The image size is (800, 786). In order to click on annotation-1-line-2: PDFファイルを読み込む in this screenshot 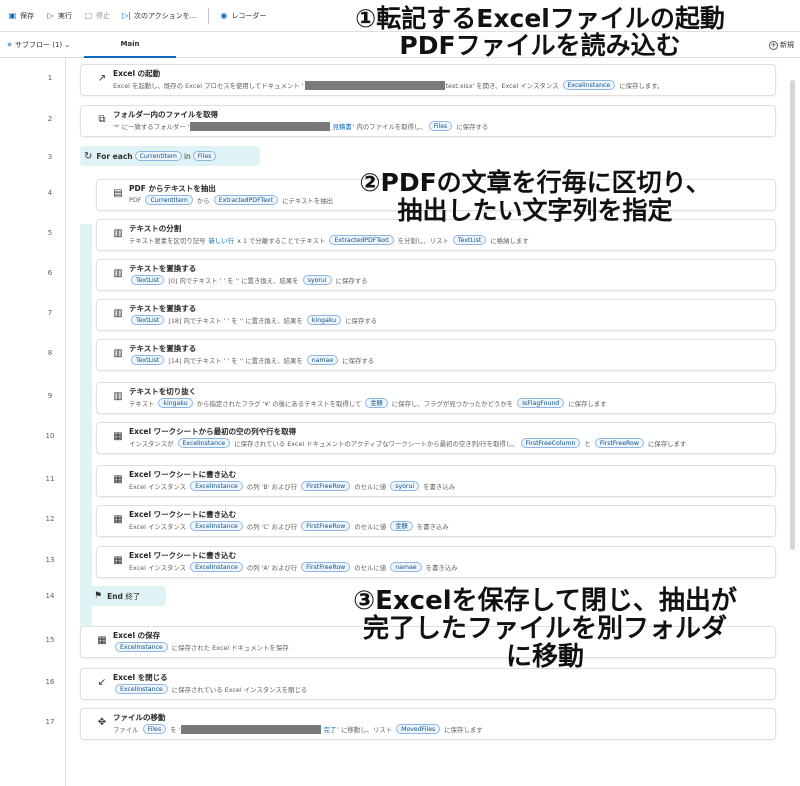, I will do `click(540, 45)`.